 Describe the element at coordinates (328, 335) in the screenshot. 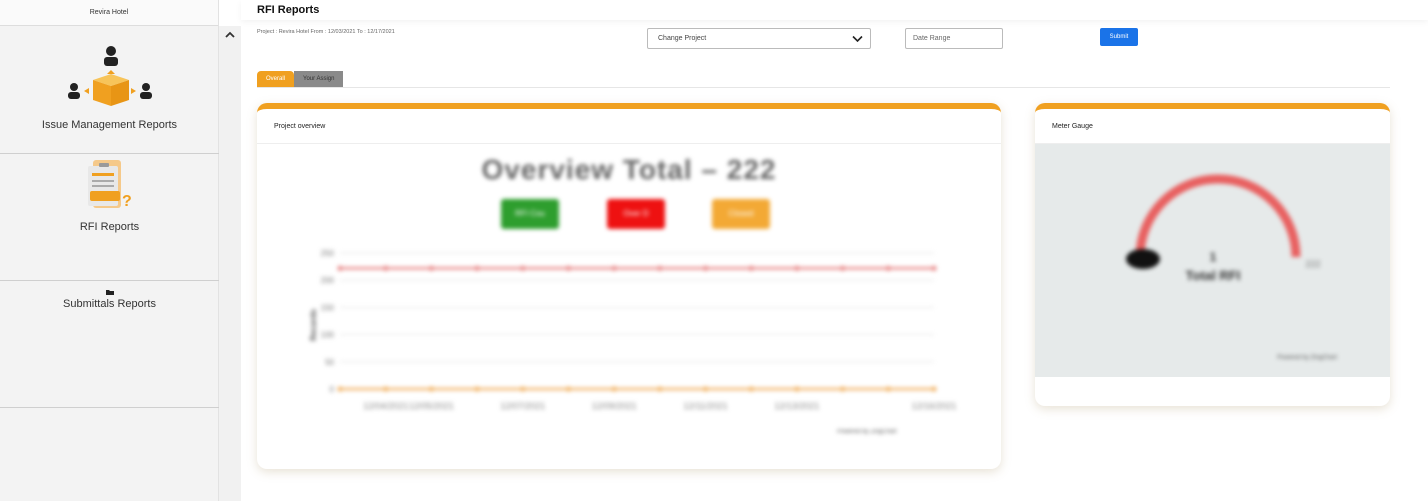

I see `y-tick-label: 100` at that location.